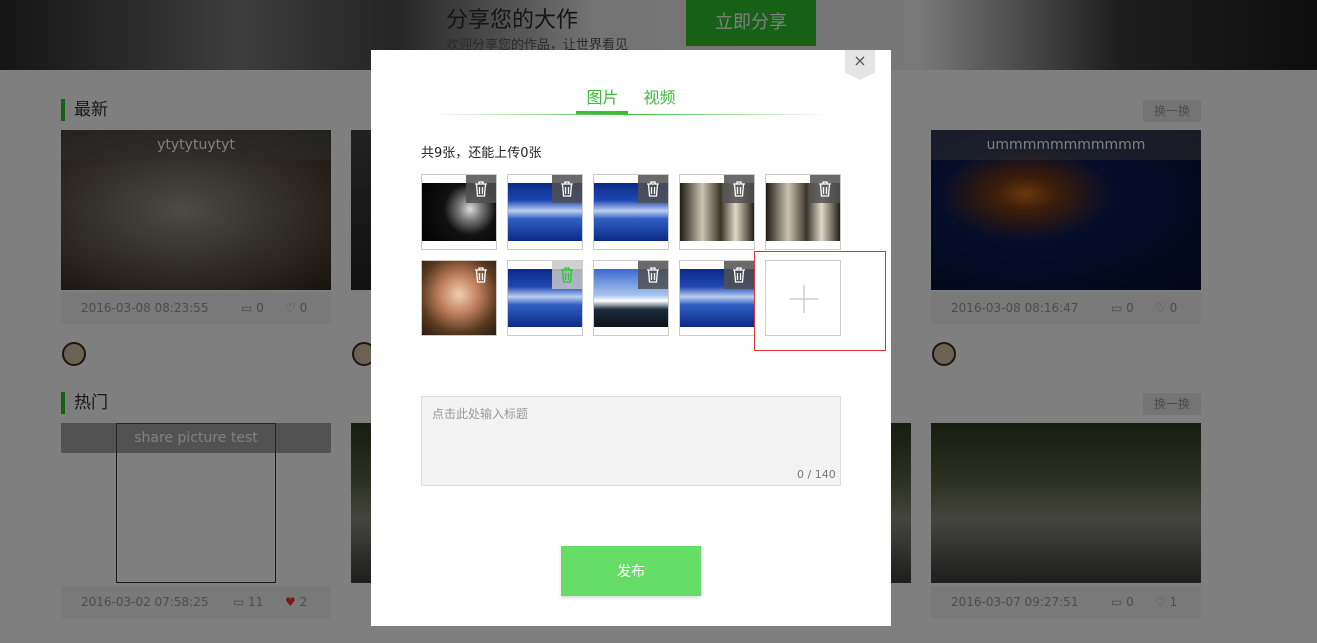  What do you see at coordinates (631, 101) in the screenshot?
I see `media-tabs: 图片 视频` at bounding box center [631, 101].